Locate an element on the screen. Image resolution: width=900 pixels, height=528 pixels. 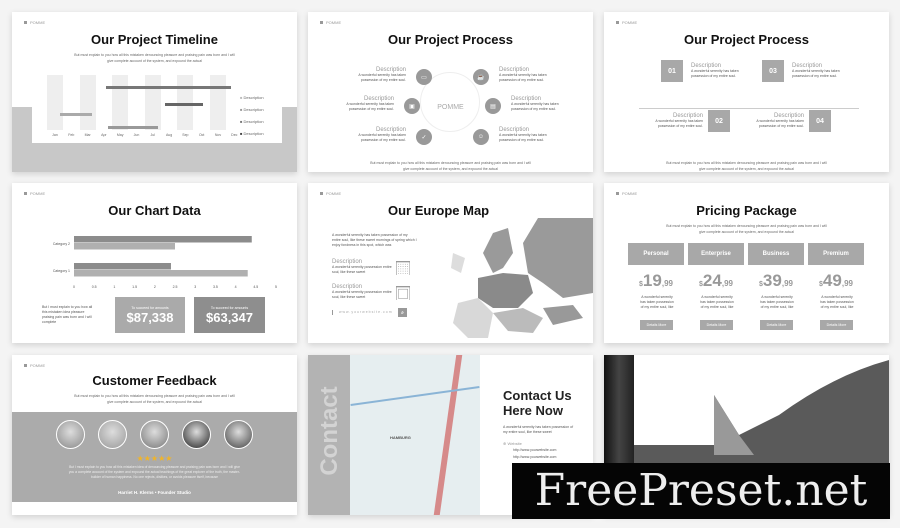
process-icon: ☕ is located at coordinates (481, 77).